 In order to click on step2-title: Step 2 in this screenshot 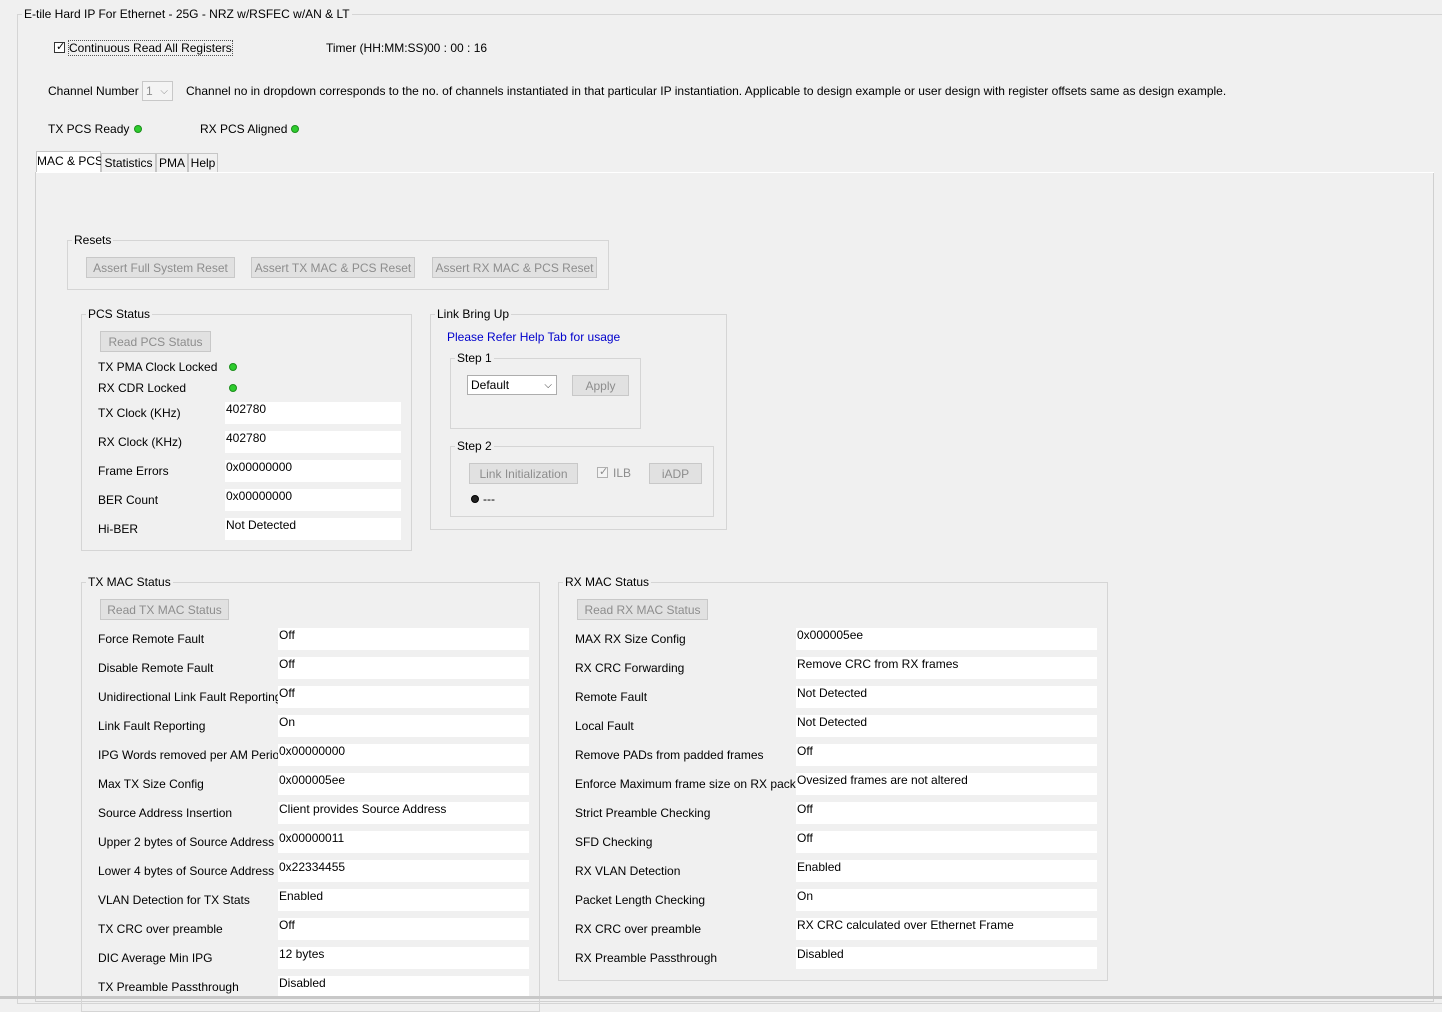, I will do `click(474, 446)`.